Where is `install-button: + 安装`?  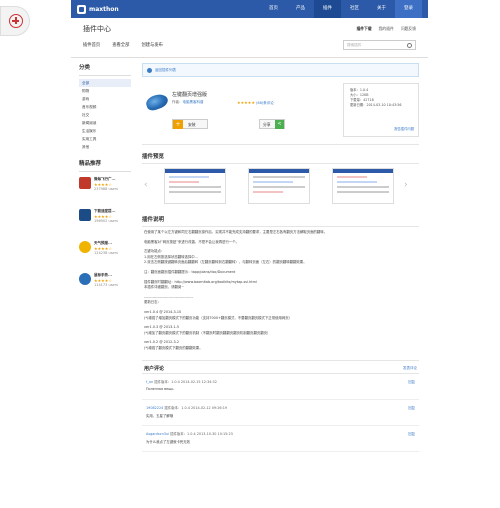
install-button: + 安装 is located at coordinates (190, 124).